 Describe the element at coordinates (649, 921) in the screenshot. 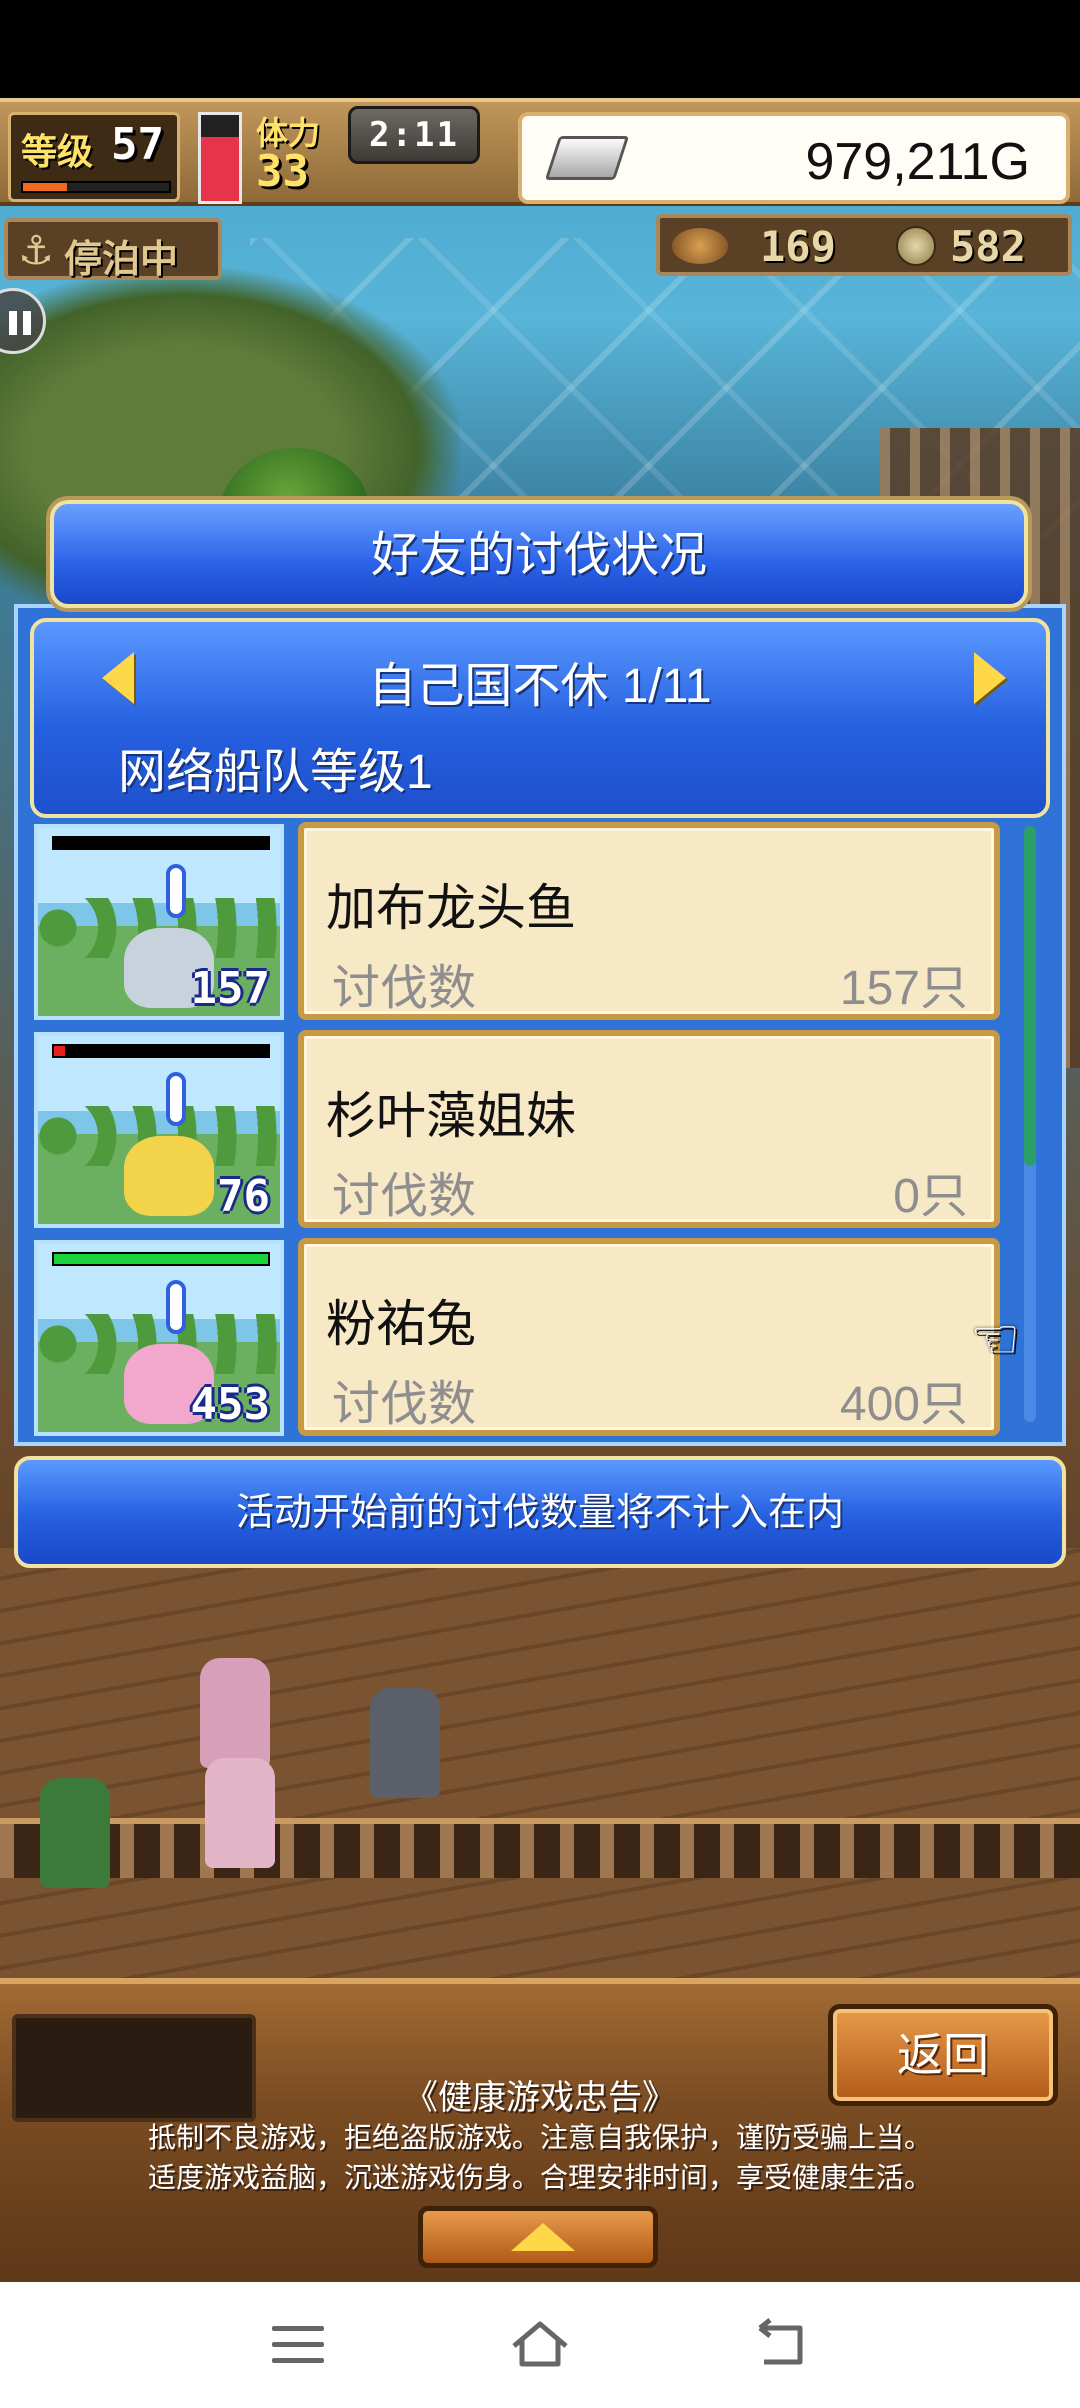

I see `monster-card: 加布龙头鱼 讨伐数 157只` at that location.